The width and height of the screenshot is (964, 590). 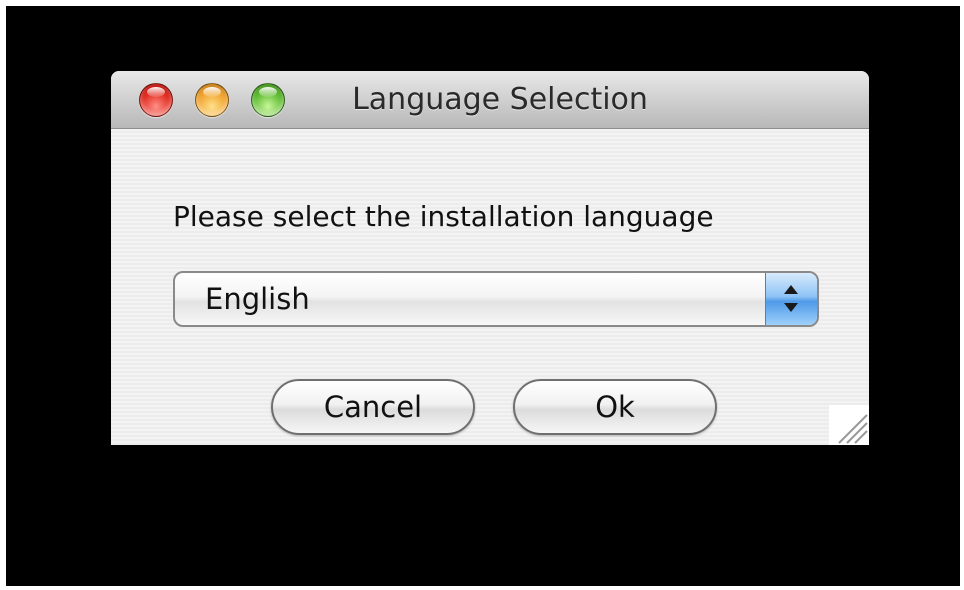 I want to click on language-popup-button: English, so click(x=496, y=299).